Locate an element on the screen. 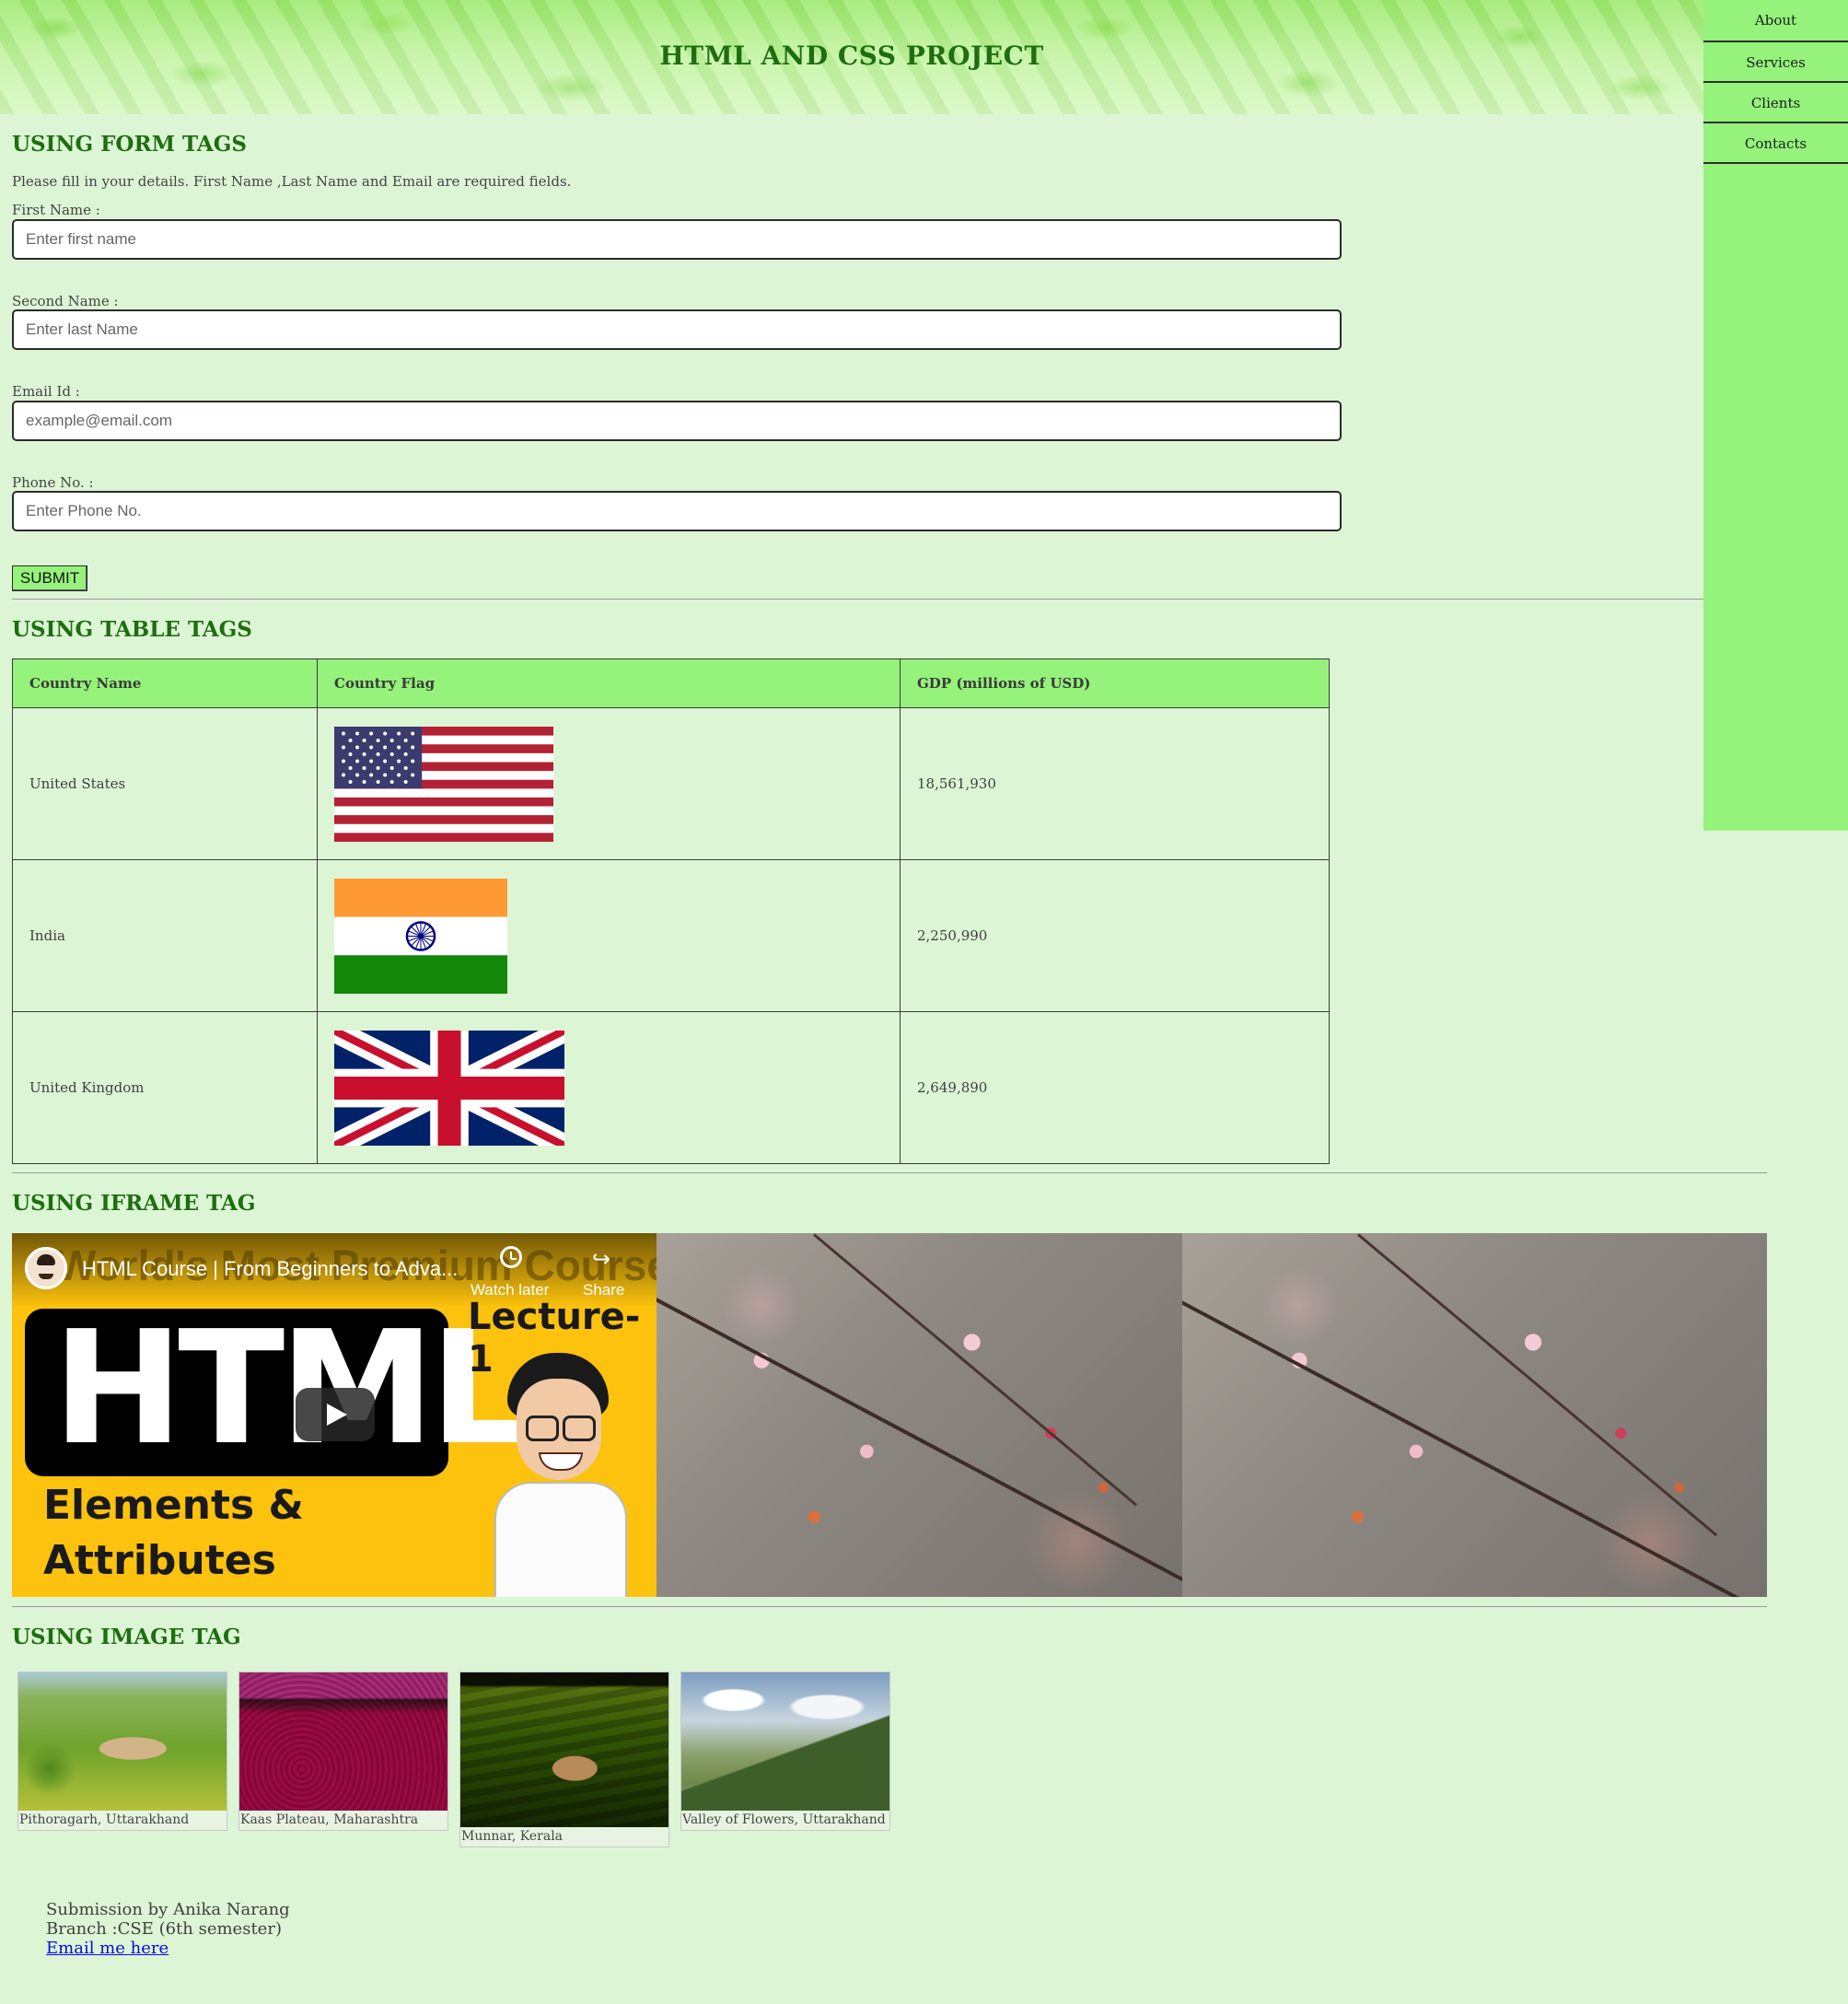  country-cell: United Kingdom is located at coordinates (165, 1087).